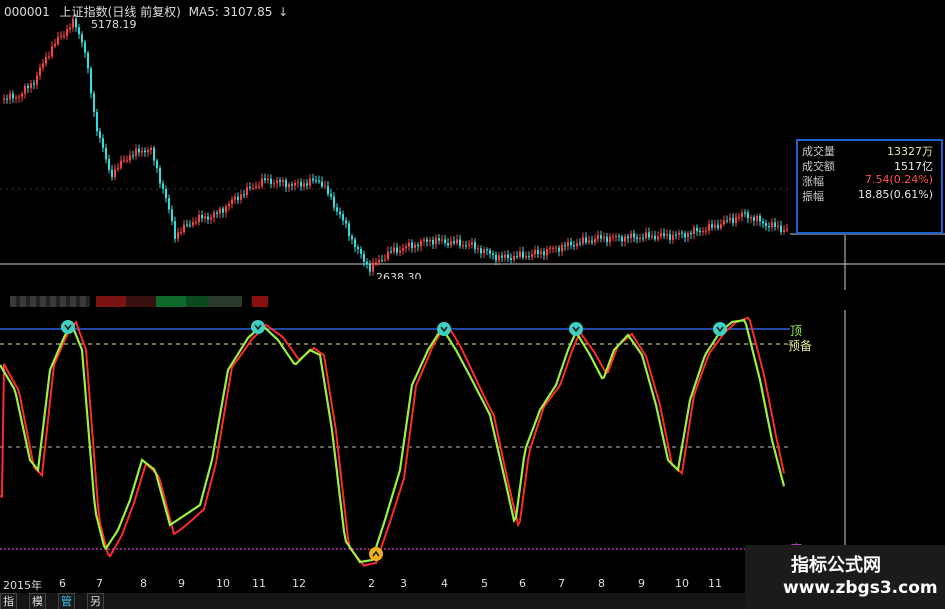  I want to click on x-tick: 2, so click(371, 583).